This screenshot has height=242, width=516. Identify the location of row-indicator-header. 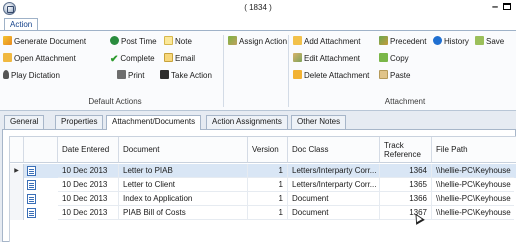
(17, 150).